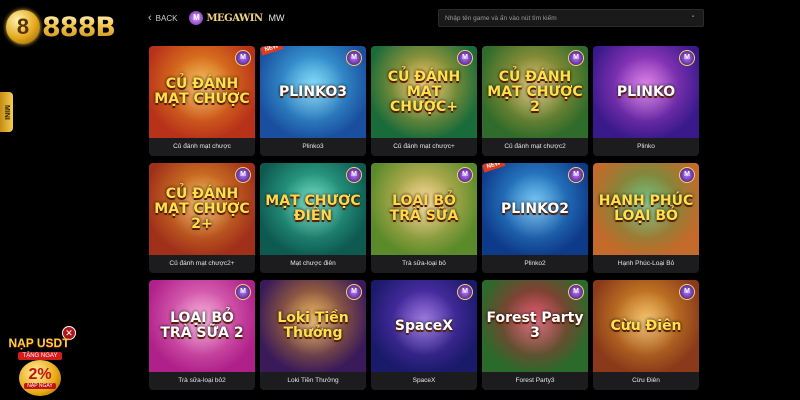 The image size is (800, 400). I want to click on game-thumbnail: CỦ ĐÁNH MẠT CHƯỢC 2 M, so click(535, 92).